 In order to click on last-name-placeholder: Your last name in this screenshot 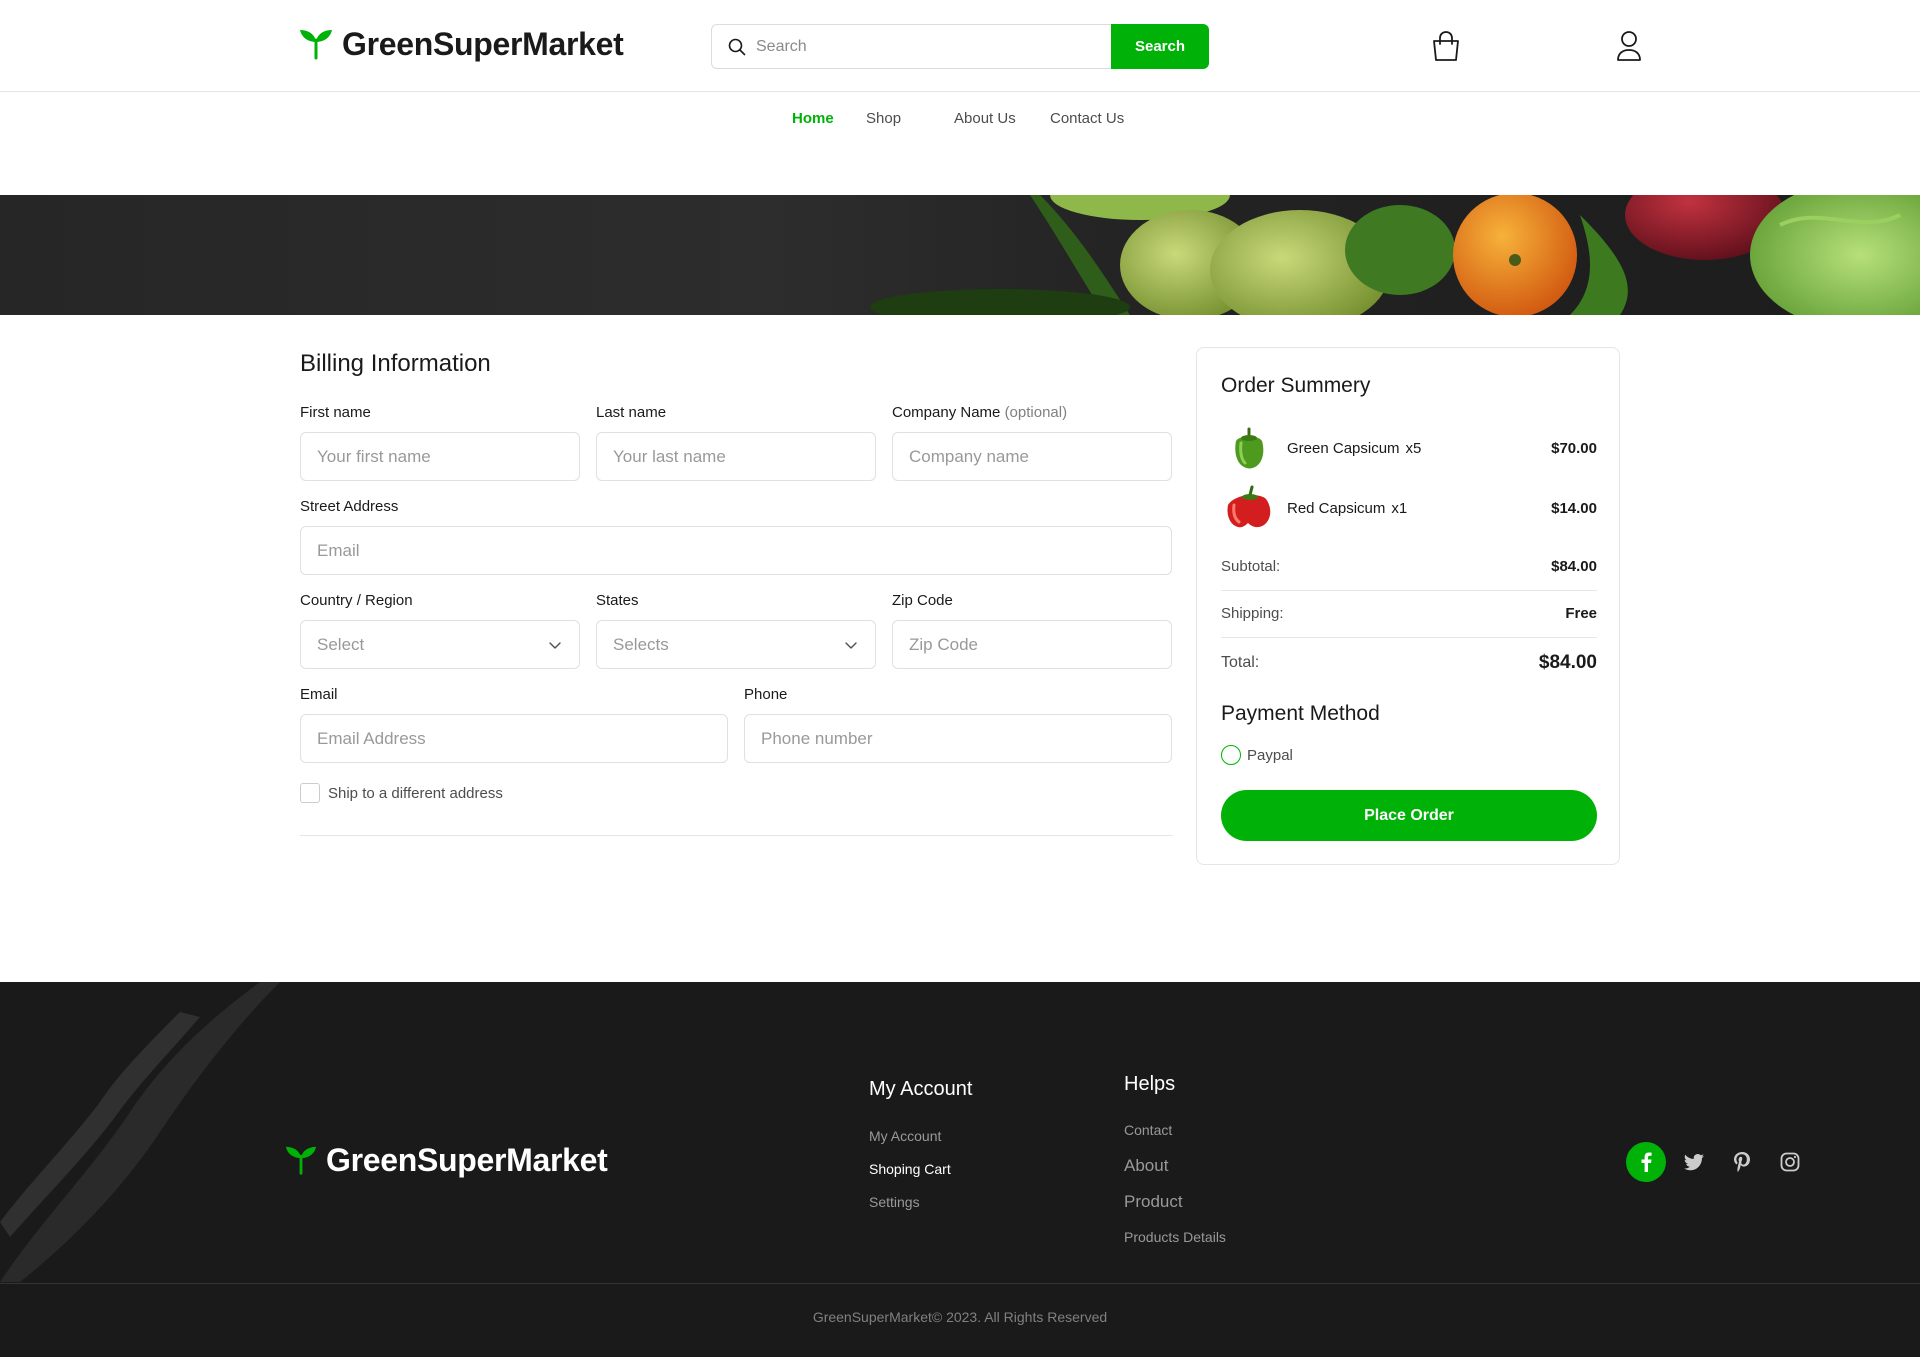, I will do `click(669, 456)`.